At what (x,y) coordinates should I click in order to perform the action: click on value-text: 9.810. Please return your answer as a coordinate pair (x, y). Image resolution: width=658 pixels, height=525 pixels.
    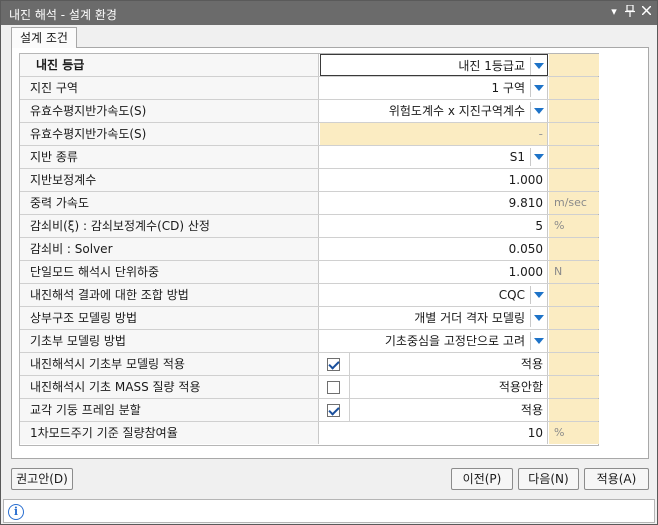
    Looking at the image, I should click on (525, 203).